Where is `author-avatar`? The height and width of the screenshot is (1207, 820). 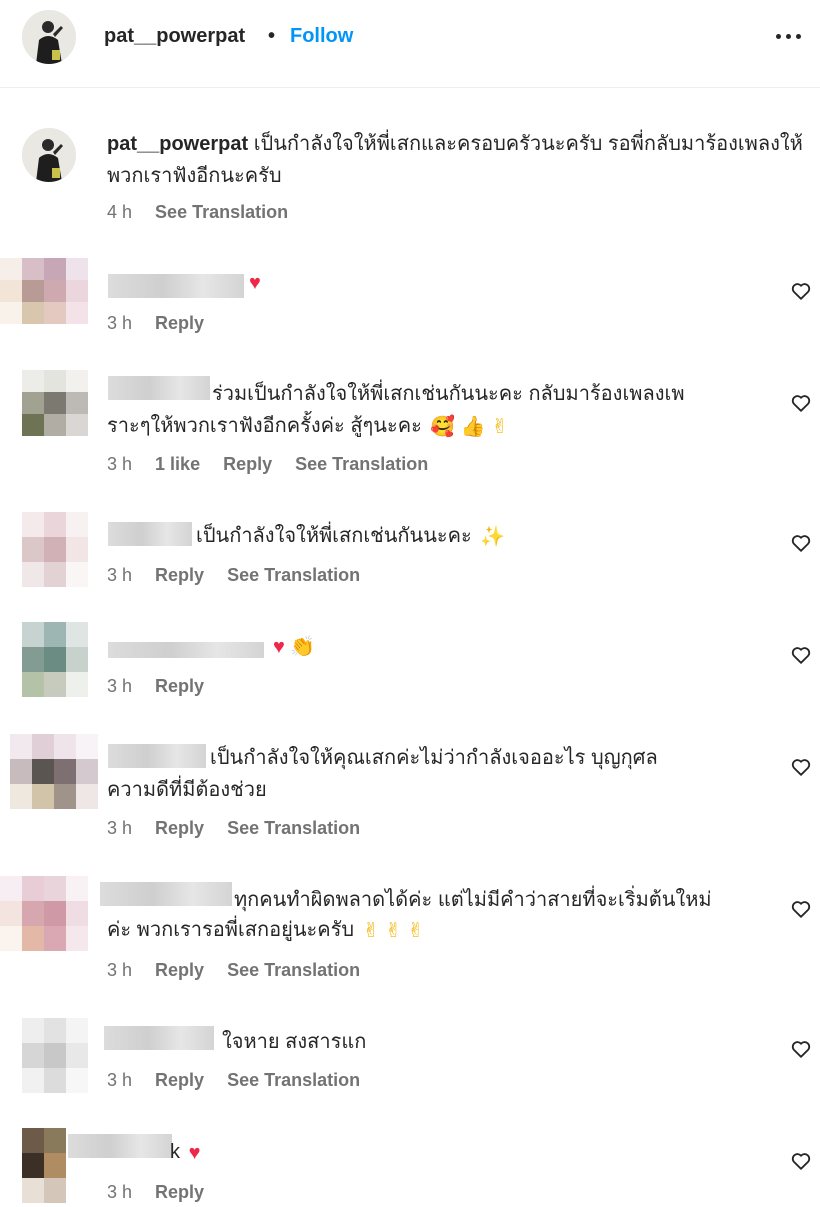 author-avatar is located at coordinates (49, 37).